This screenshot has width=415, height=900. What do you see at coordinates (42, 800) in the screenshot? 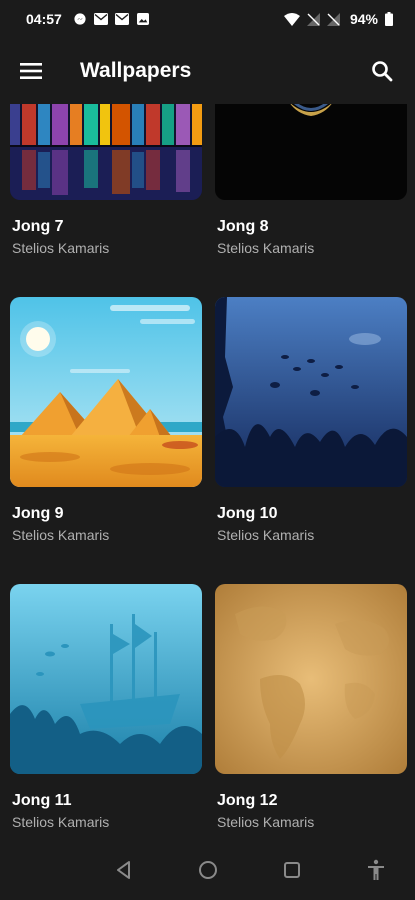
I see `wallpaper-title: Jong 11` at bounding box center [42, 800].